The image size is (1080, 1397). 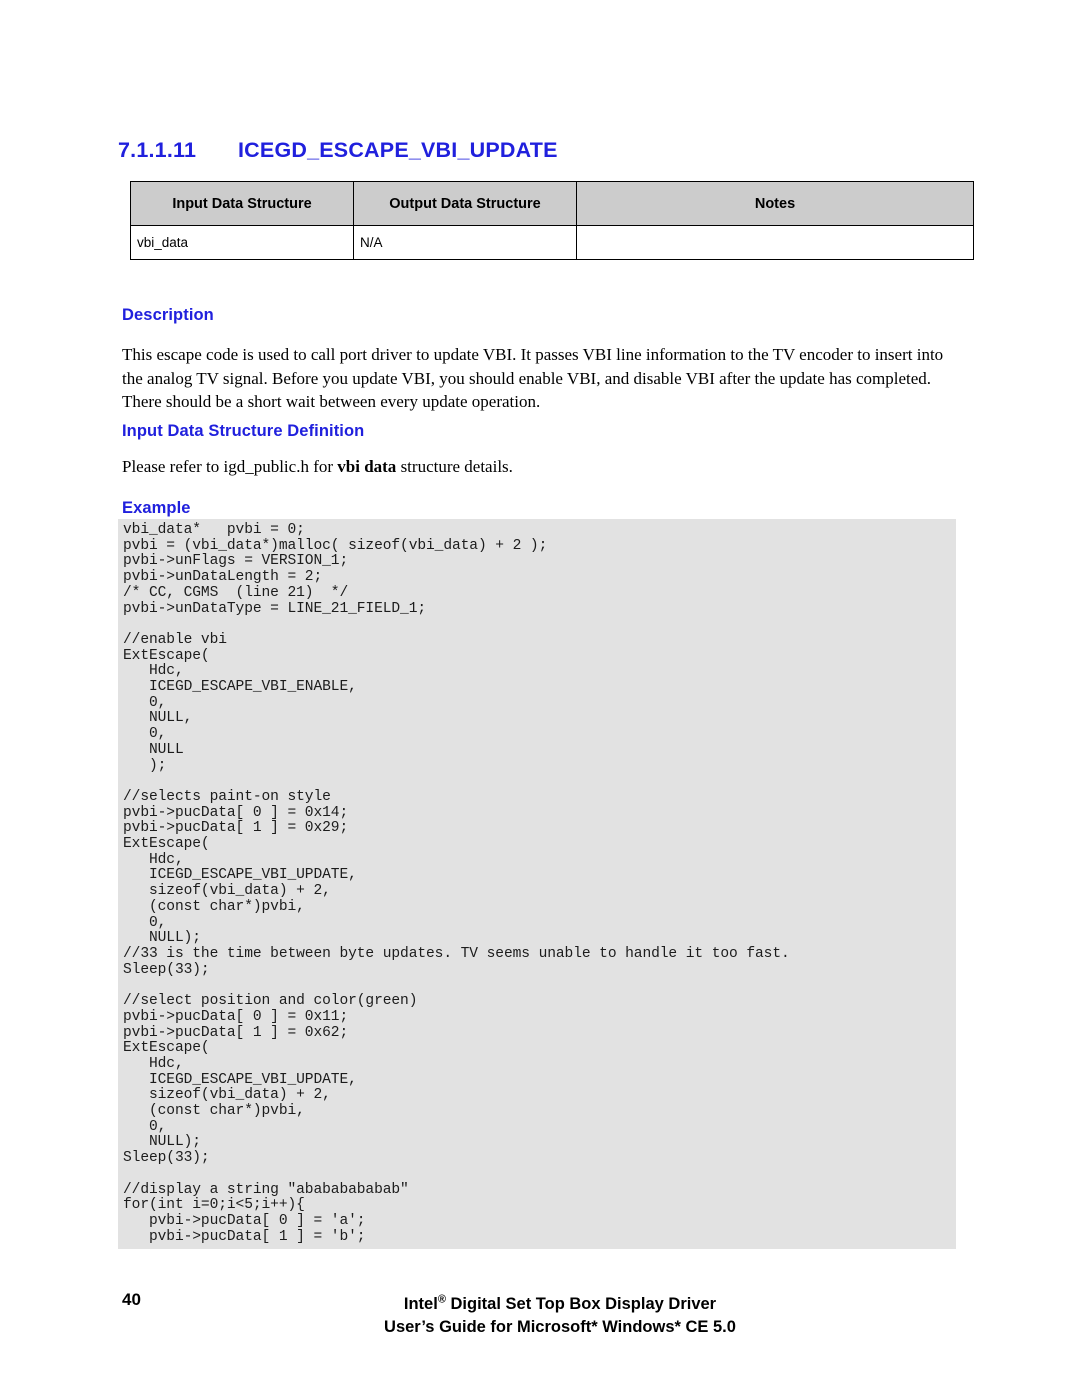 What do you see at coordinates (465, 203) in the screenshot?
I see `table-header-output-data-structure: Output Data Structure` at bounding box center [465, 203].